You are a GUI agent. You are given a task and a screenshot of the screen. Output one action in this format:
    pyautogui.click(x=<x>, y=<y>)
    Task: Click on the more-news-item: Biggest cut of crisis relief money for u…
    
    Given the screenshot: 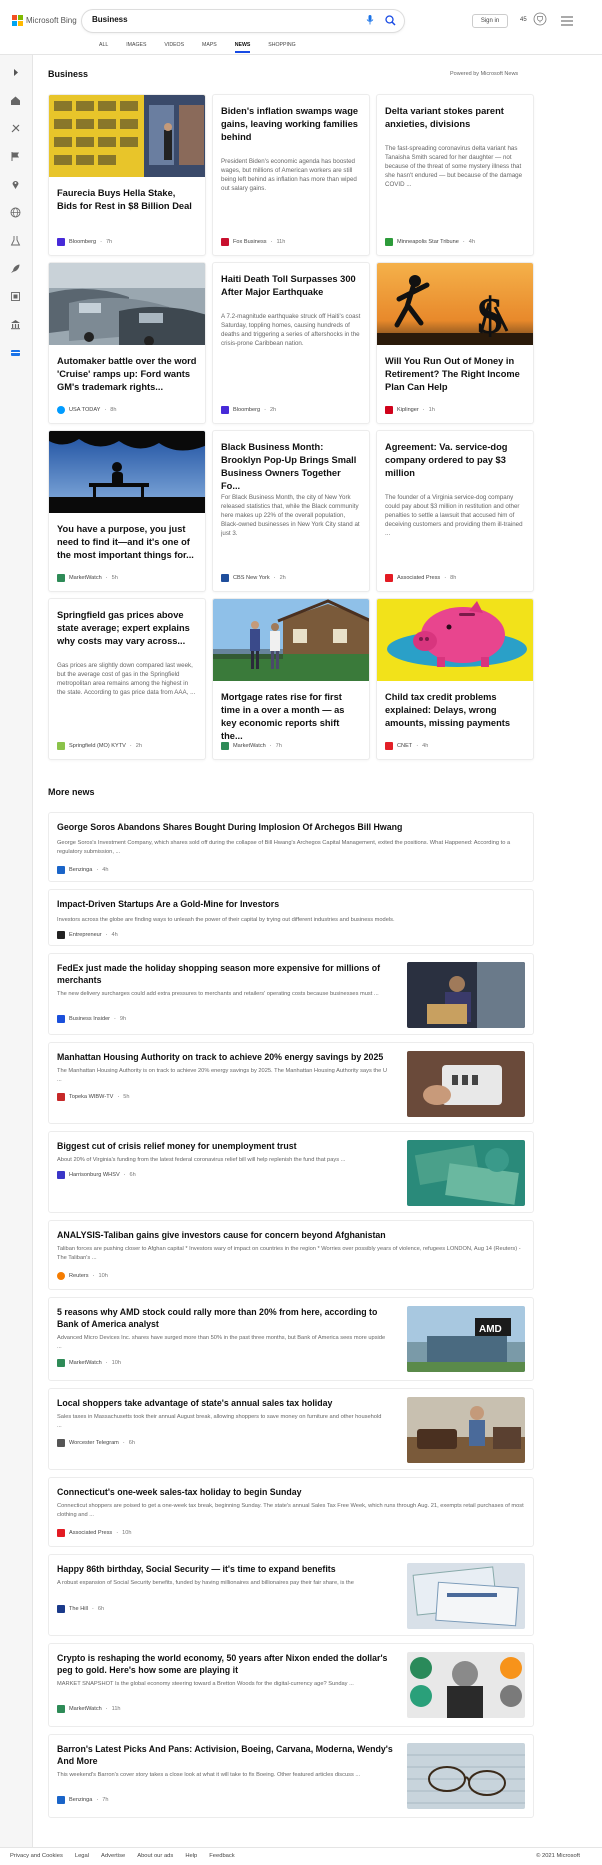 What is the action you would take?
    pyautogui.click(x=291, y=1172)
    